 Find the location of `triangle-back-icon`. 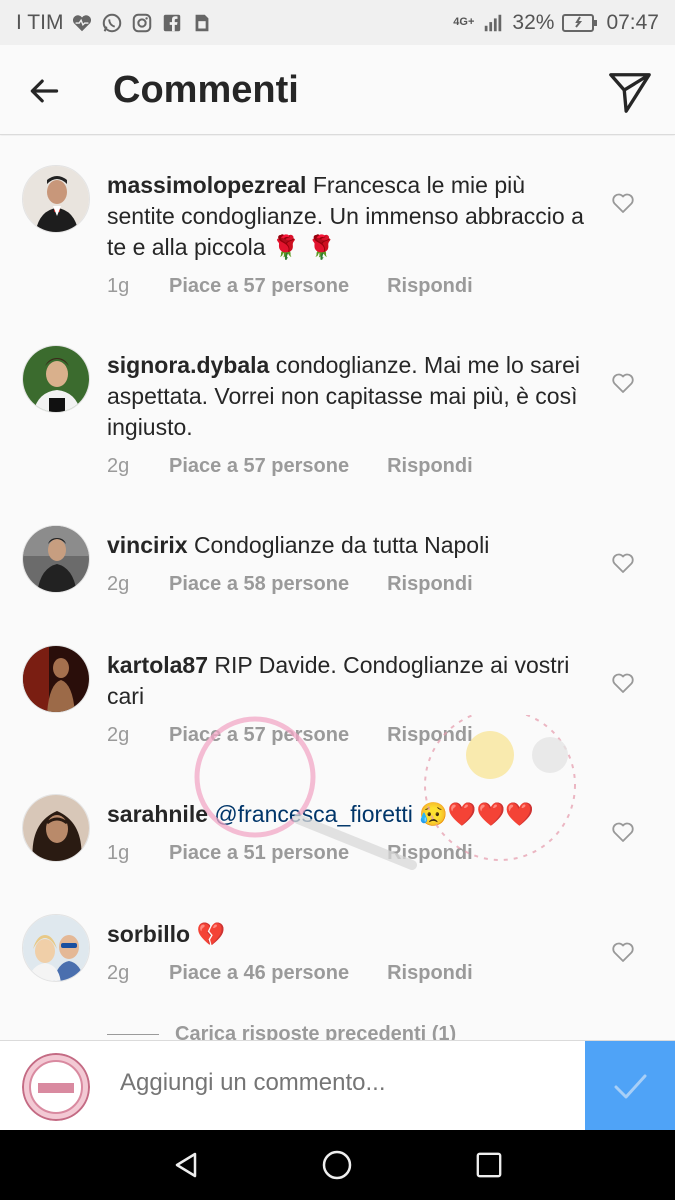

triangle-back-icon is located at coordinates (186, 1165).